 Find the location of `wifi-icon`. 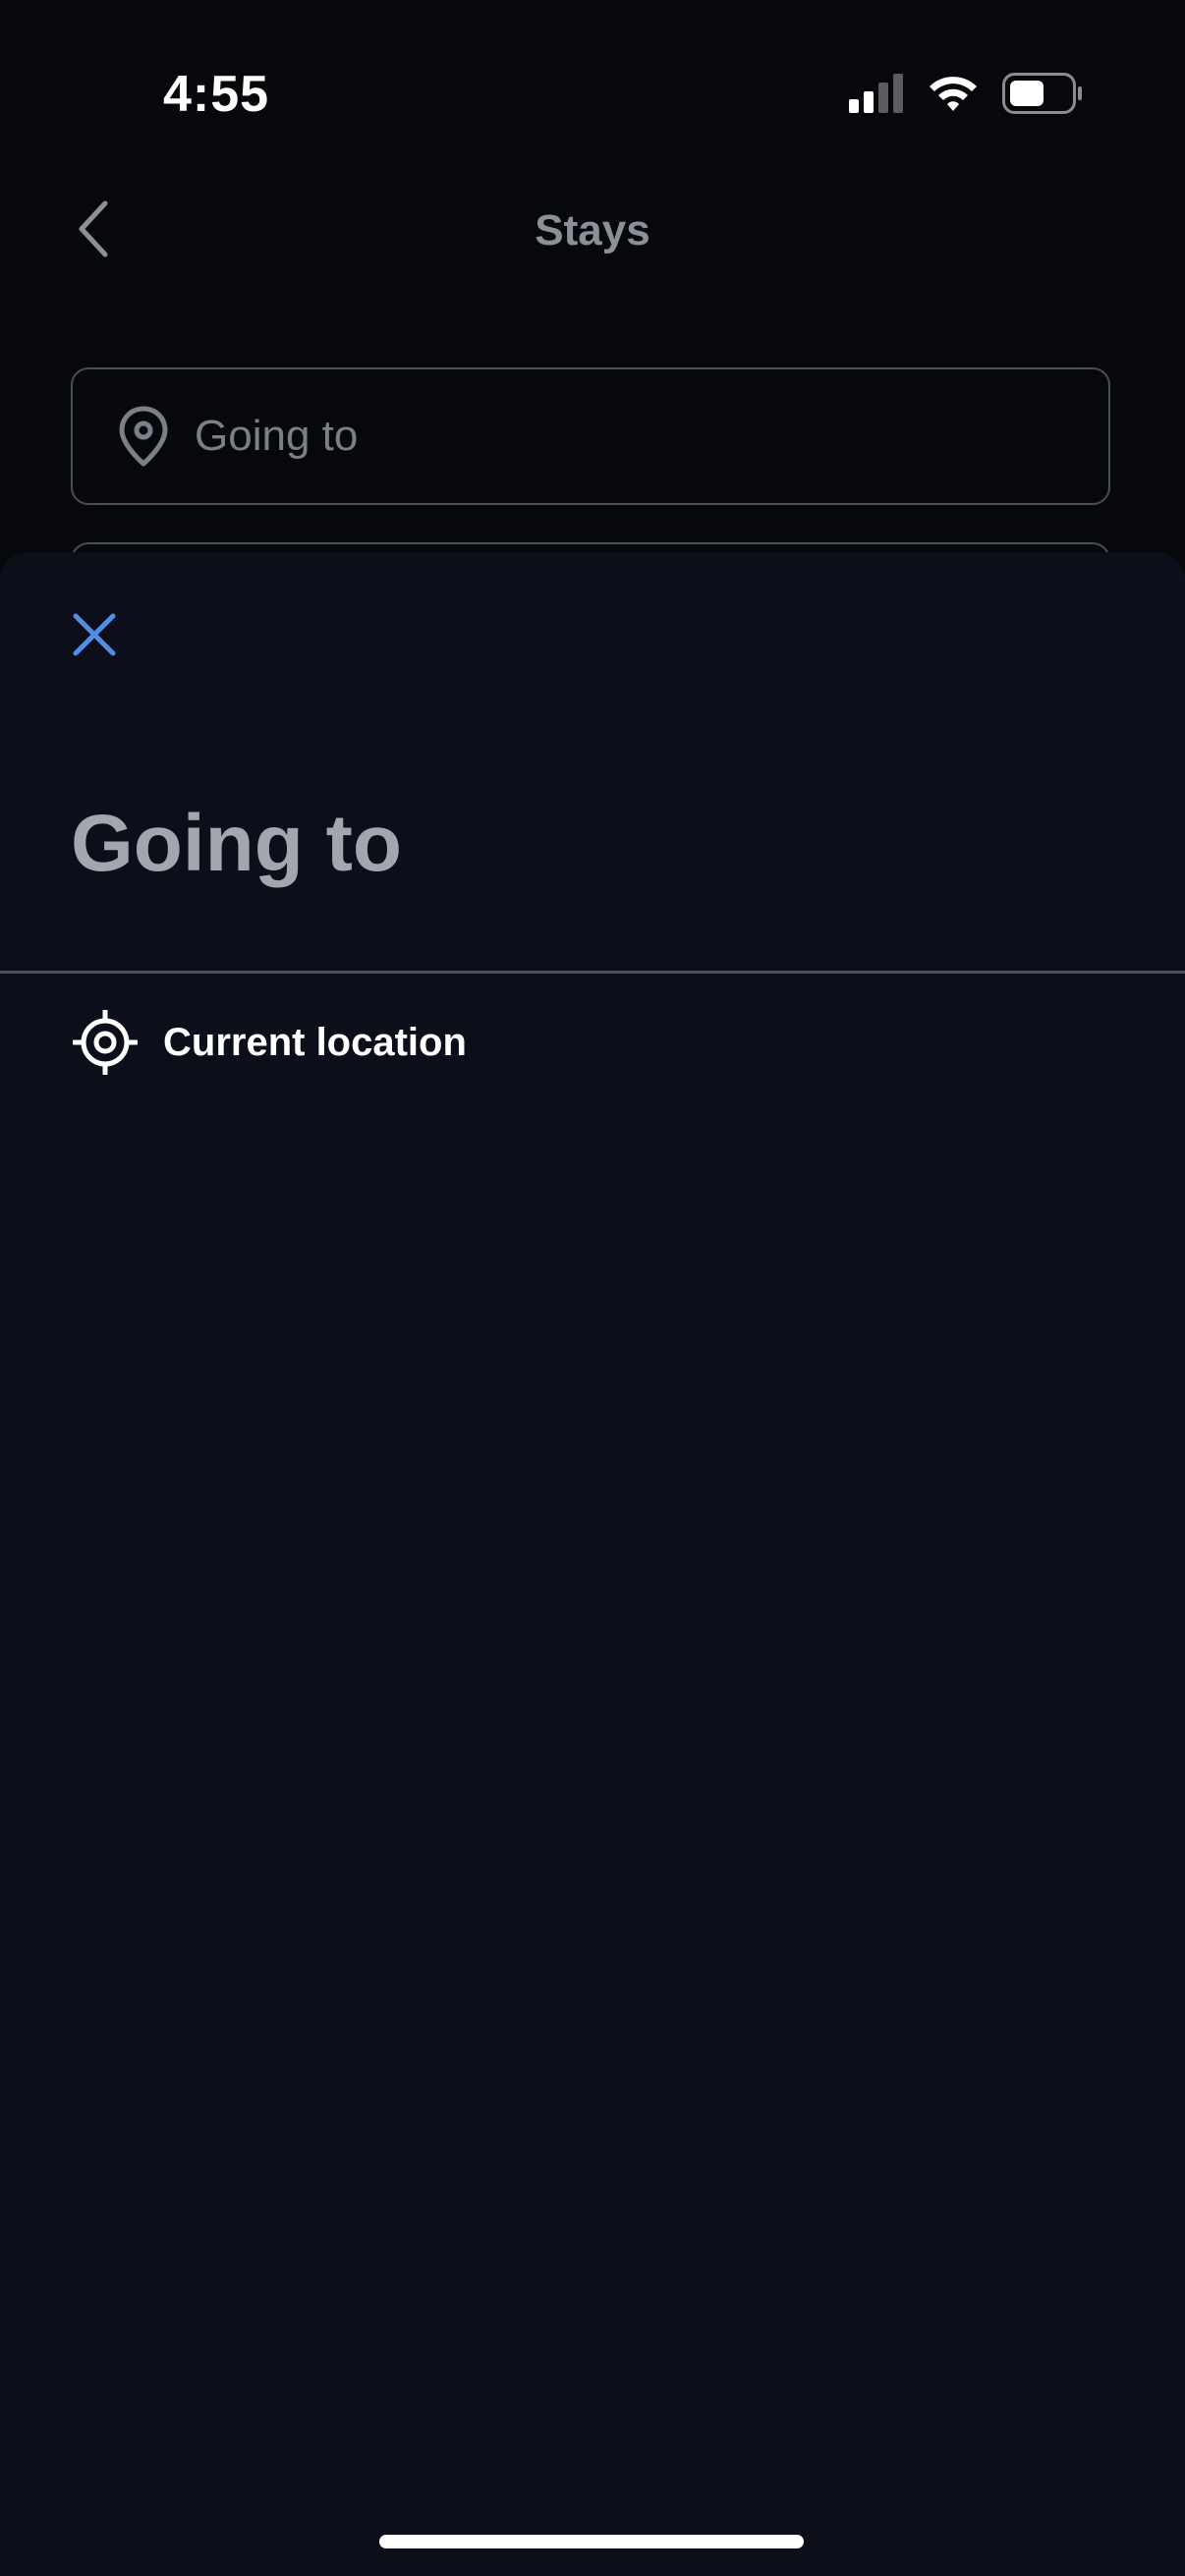

wifi-icon is located at coordinates (954, 96).